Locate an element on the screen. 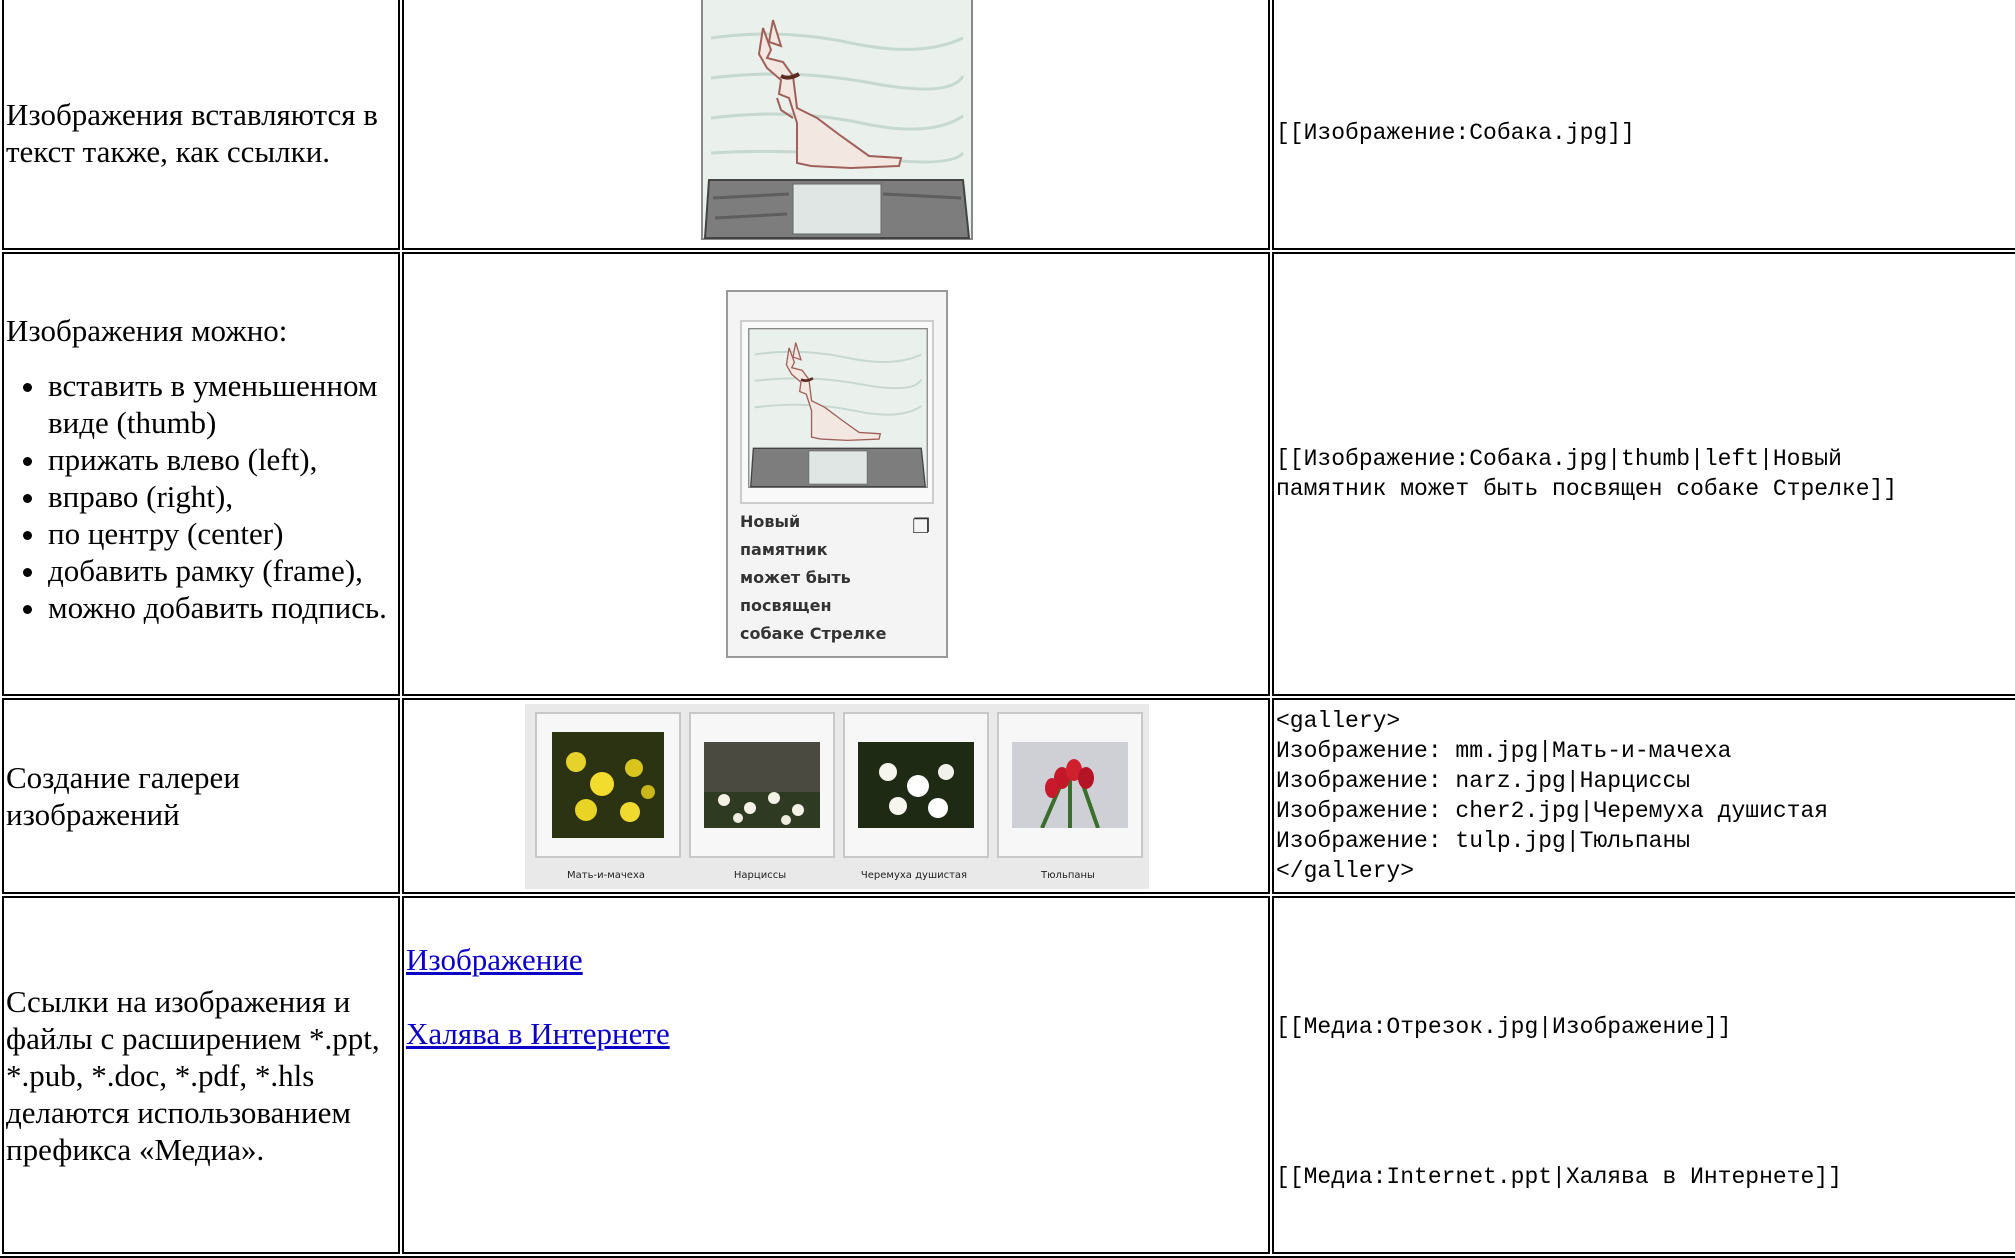  media-ppt-link: Халява в Интернете is located at coordinates (538, 1033).